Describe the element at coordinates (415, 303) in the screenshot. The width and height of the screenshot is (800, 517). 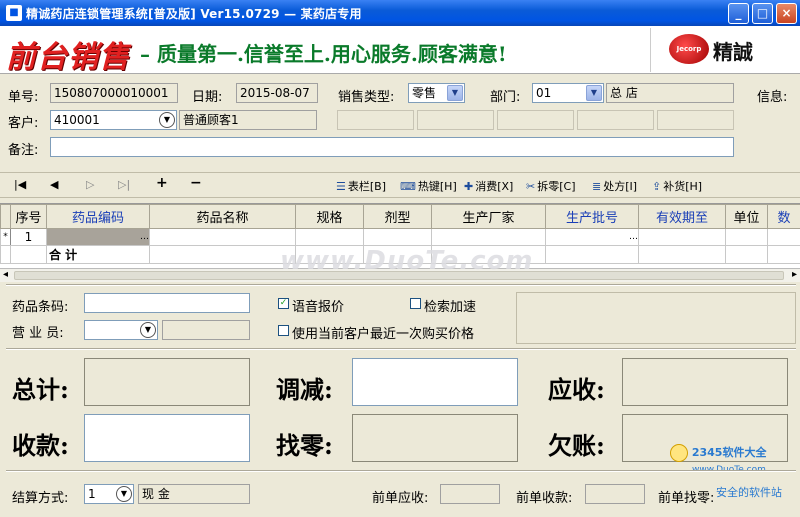
I see `search-accel-checkbox` at that location.